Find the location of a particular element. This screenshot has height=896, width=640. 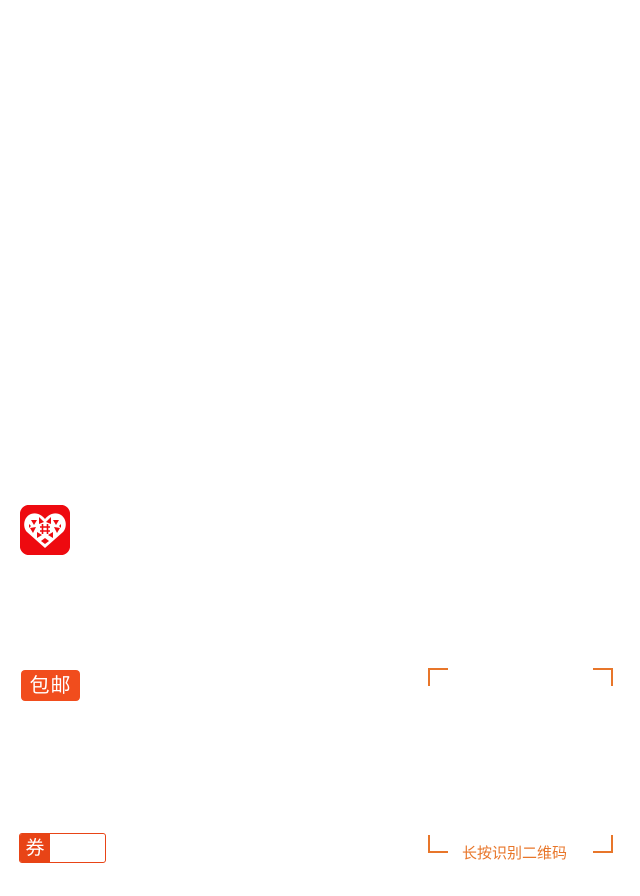

qr-corner-top-right is located at coordinates (603, 677).